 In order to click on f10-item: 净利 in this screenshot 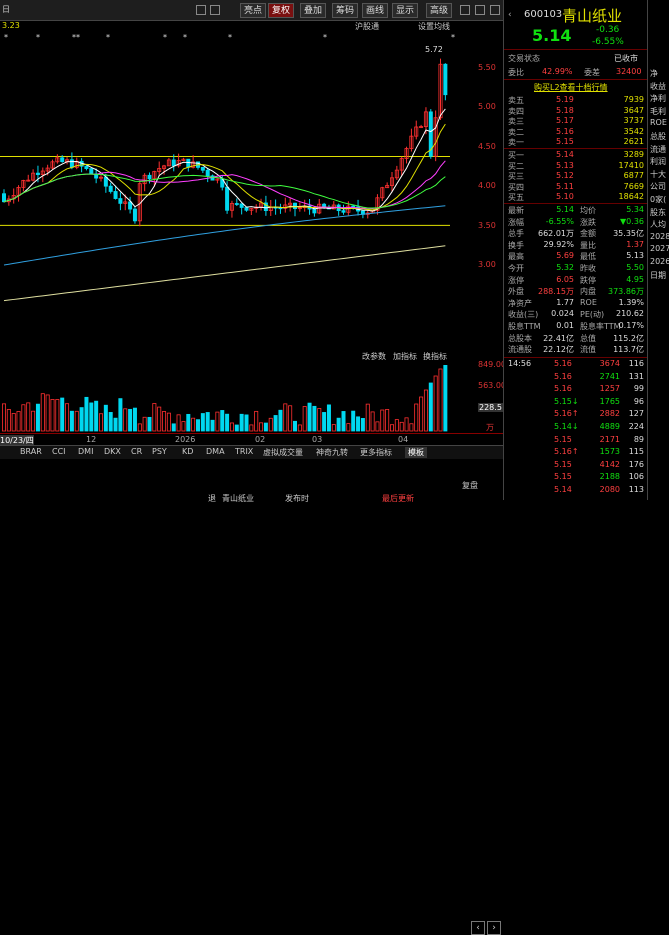, I will do `click(658, 98)`.